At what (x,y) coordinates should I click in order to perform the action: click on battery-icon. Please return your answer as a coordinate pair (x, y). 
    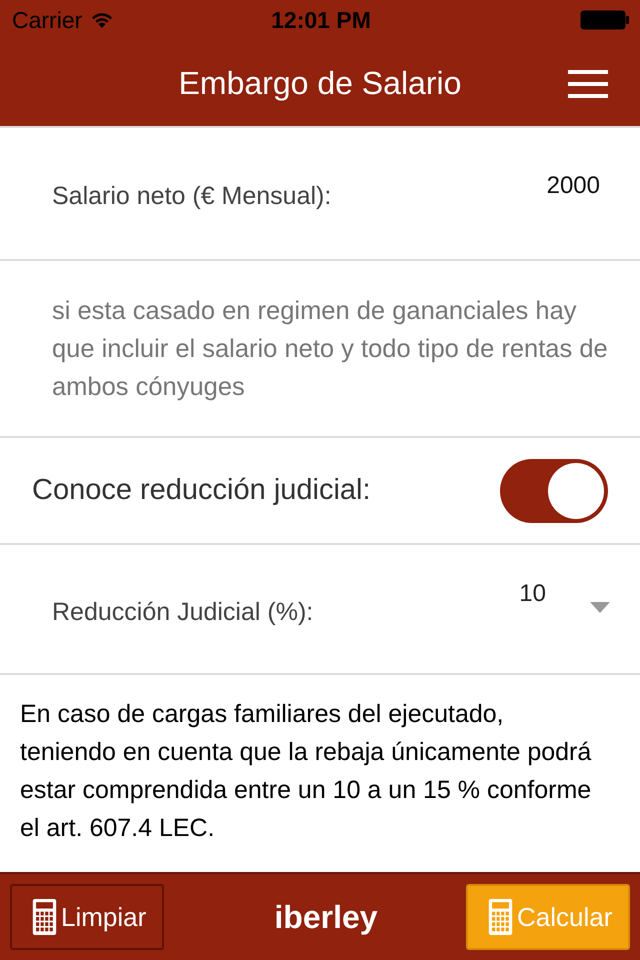
    Looking at the image, I should click on (605, 20).